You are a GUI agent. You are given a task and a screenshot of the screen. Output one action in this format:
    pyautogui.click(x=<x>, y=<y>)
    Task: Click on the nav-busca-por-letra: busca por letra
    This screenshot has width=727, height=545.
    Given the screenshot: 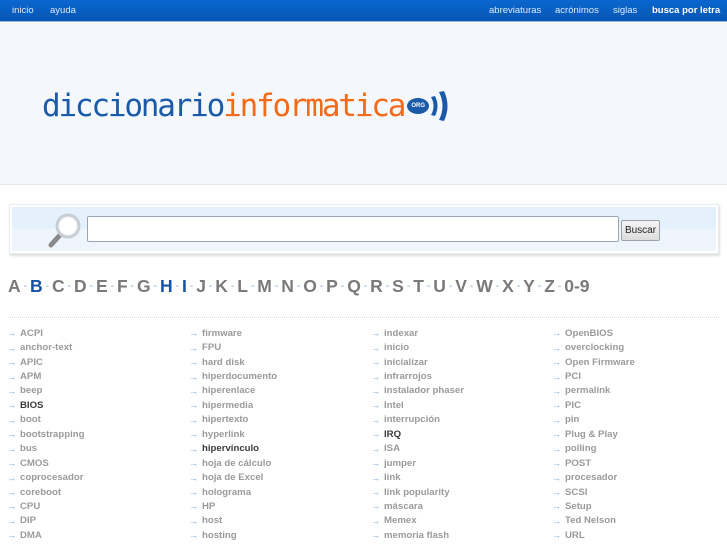 What is the action you would take?
    pyautogui.click(x=686, y=10)
    